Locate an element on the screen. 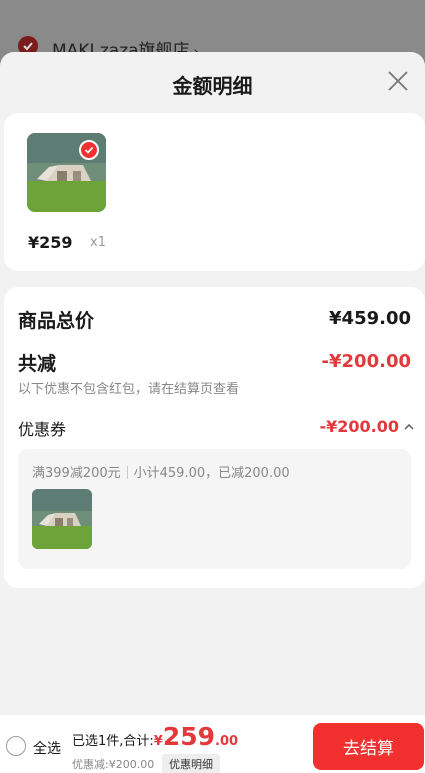 The width and height of the screenshot is (425, 773). item-selected-check-icon is located at coordinates (89, 150).